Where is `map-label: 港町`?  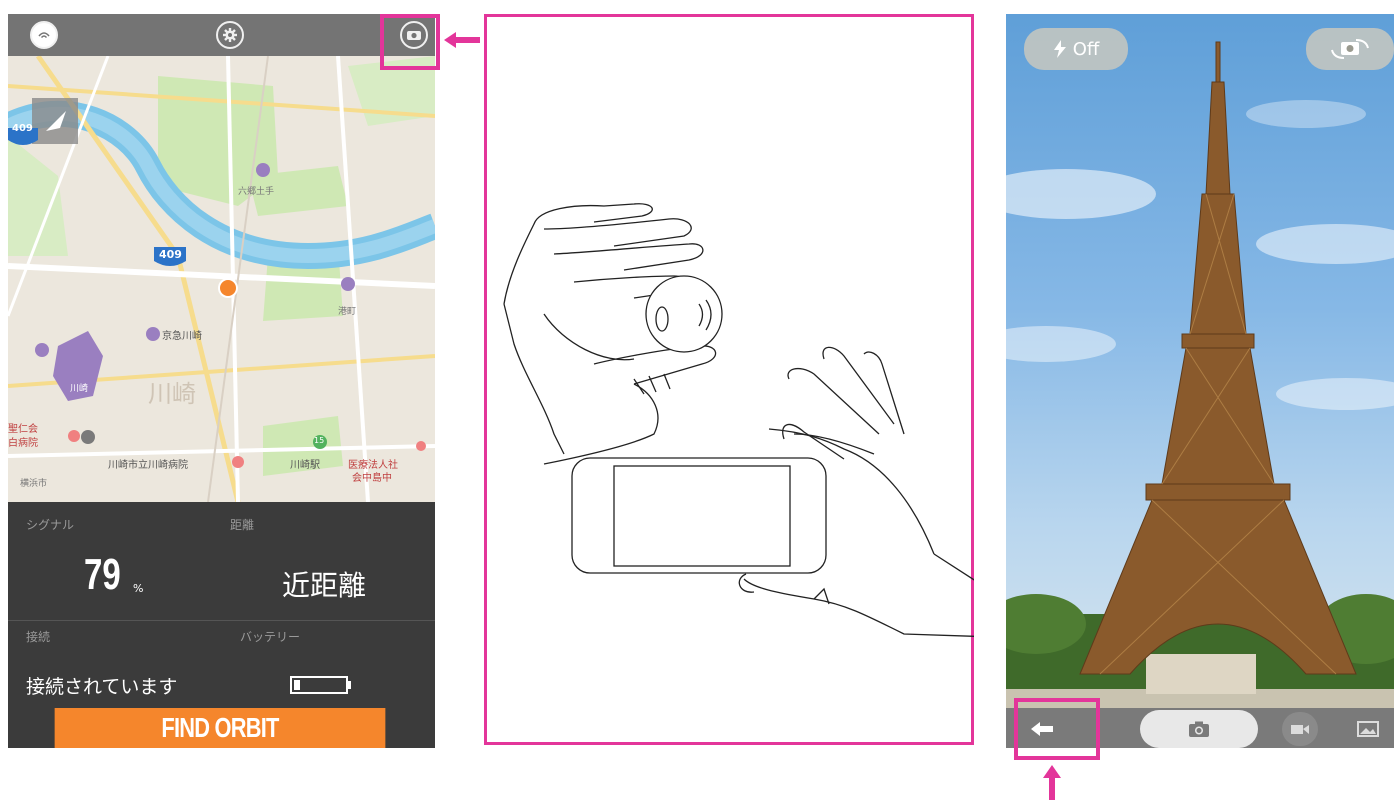 map-label: 港町 is located at coordinates (347, 312).